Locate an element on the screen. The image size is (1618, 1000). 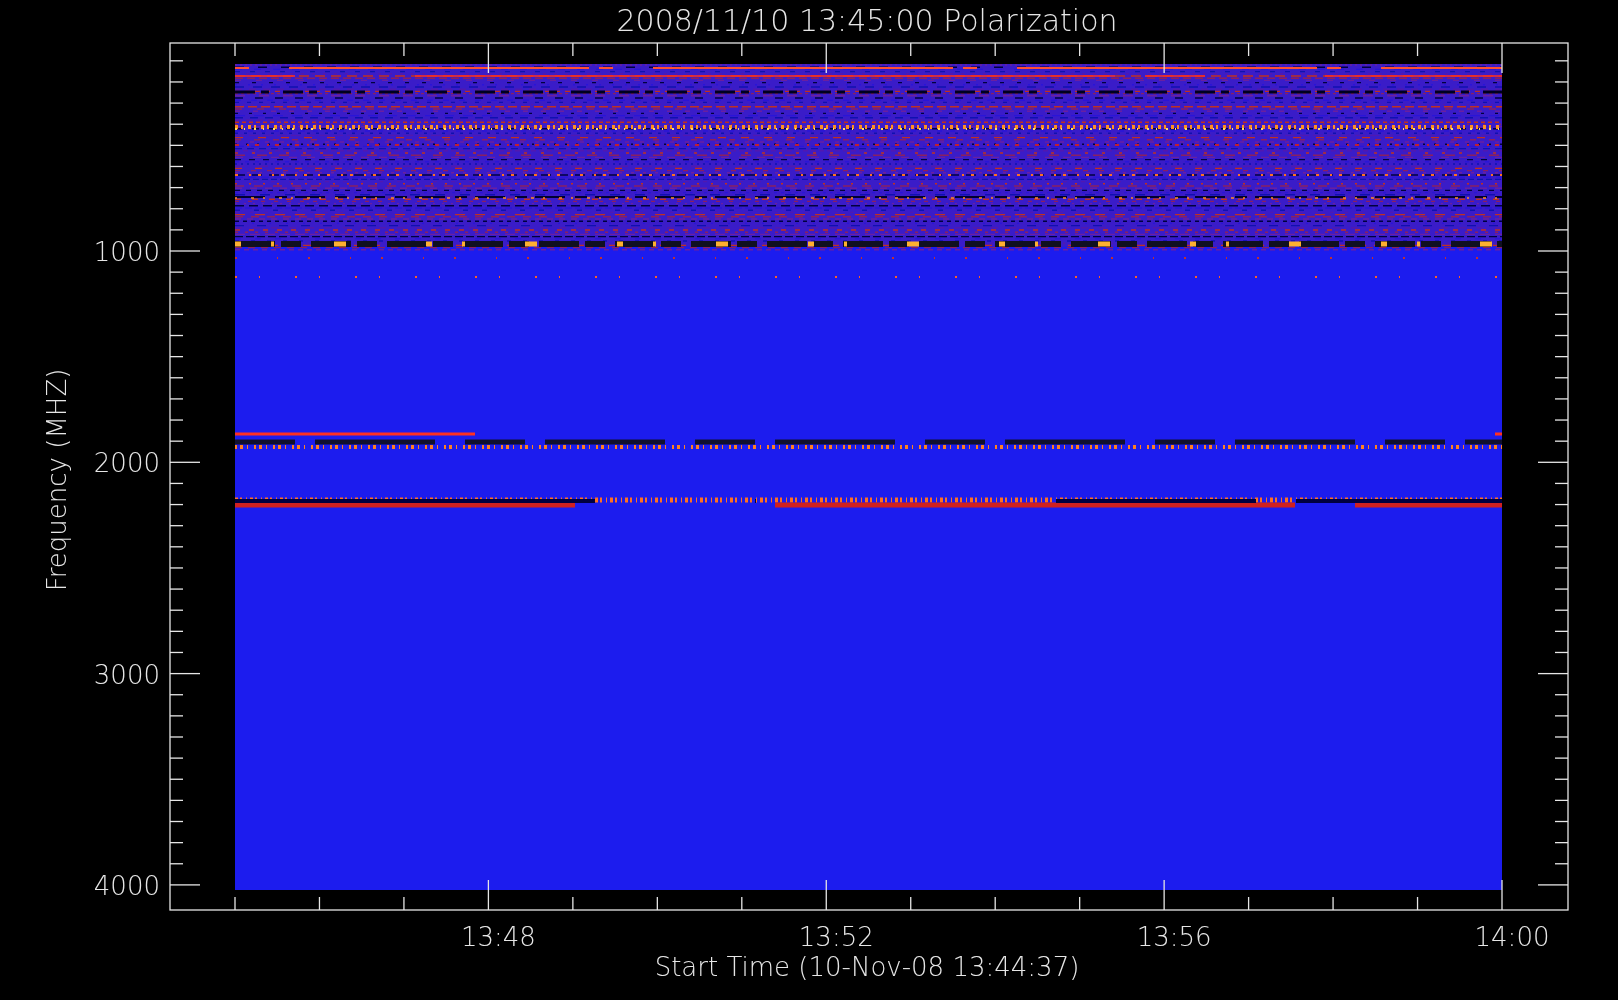
plot-title: 2008/11/10 13:45:00 Polarization is located at coordinates (867, 20).